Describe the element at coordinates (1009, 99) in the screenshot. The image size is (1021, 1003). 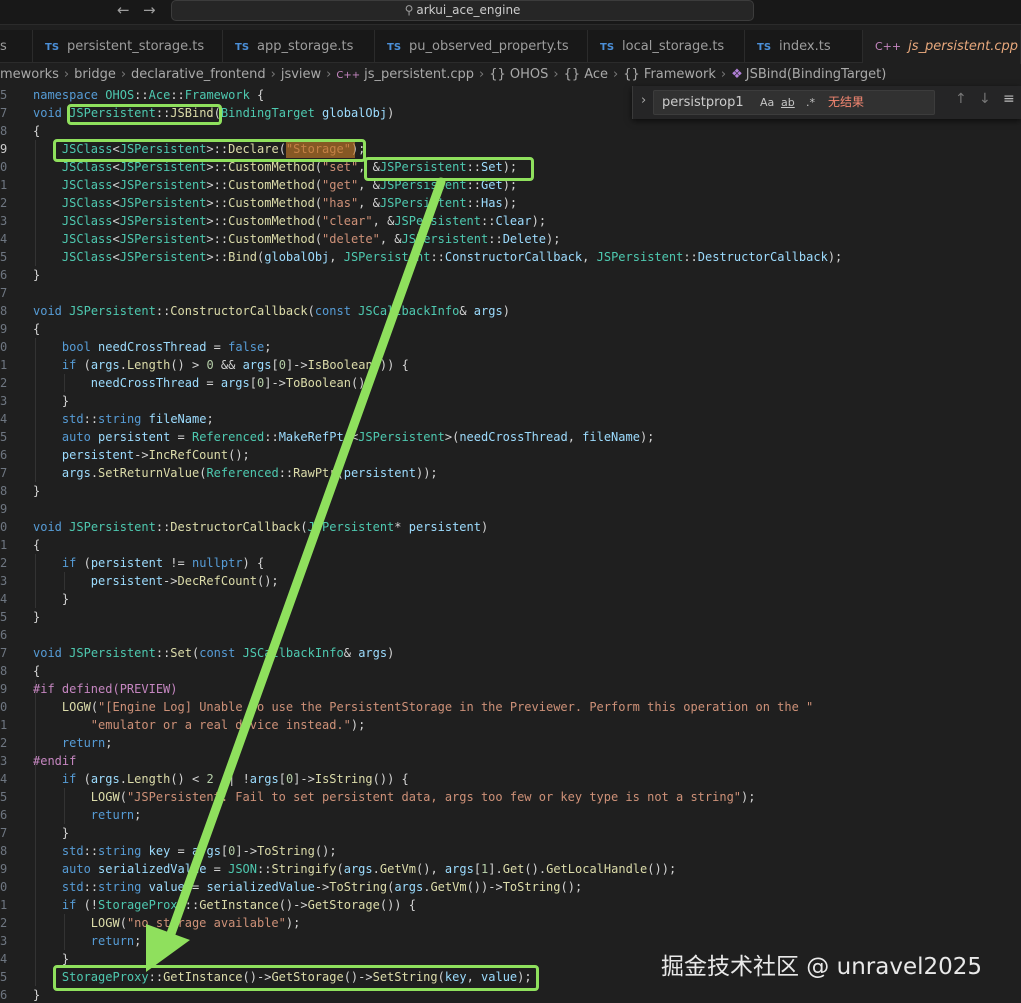
I see `menu-icon: ≡` at that location.